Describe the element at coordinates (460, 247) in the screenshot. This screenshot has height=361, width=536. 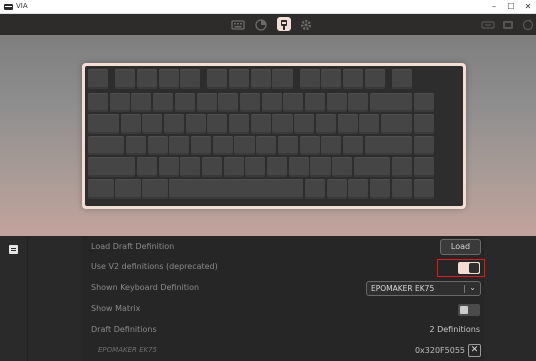
I see `load-button: Load` at that location.